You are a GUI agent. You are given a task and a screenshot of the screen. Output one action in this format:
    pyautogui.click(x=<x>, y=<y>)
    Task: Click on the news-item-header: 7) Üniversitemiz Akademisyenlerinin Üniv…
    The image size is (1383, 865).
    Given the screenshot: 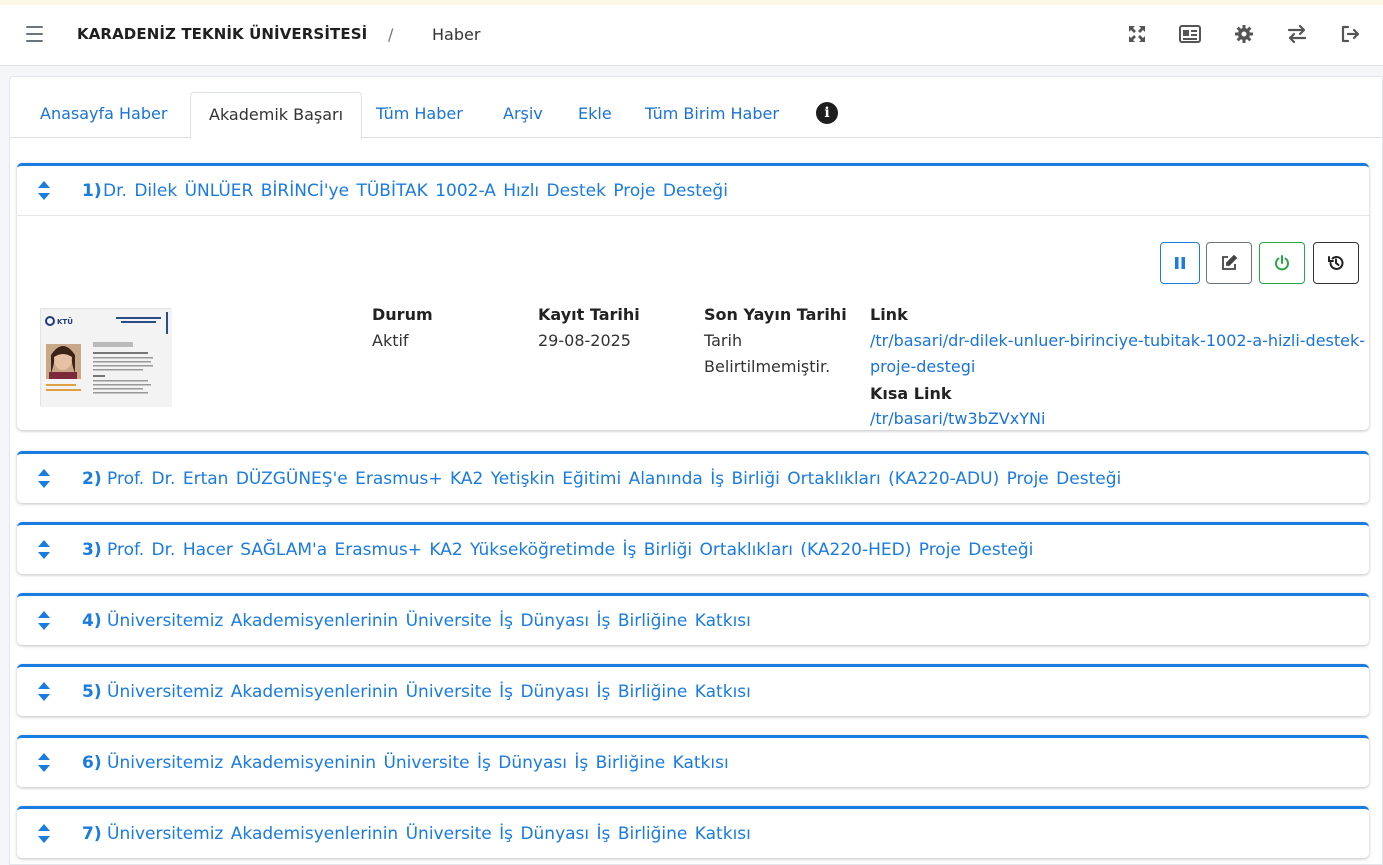 What is the action you would take?
    pyautogui.click(x=693, y=833)
    